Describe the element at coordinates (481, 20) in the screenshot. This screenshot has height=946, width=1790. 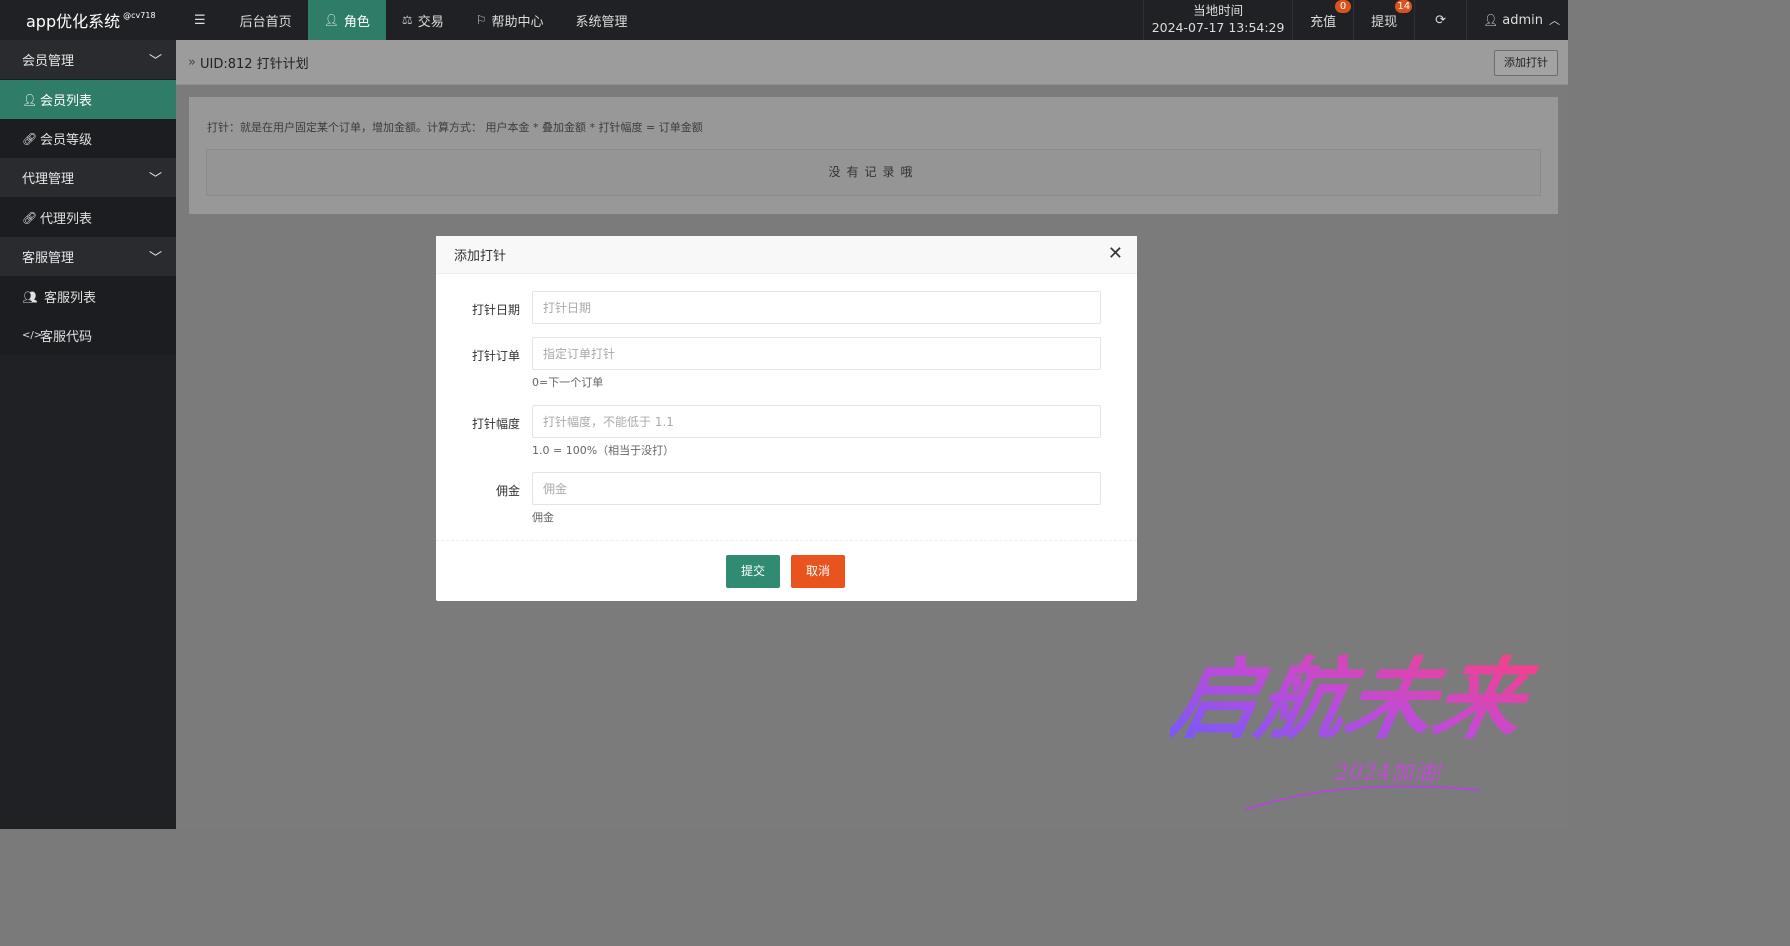
I see `flag-icon: ⚐` at that location.